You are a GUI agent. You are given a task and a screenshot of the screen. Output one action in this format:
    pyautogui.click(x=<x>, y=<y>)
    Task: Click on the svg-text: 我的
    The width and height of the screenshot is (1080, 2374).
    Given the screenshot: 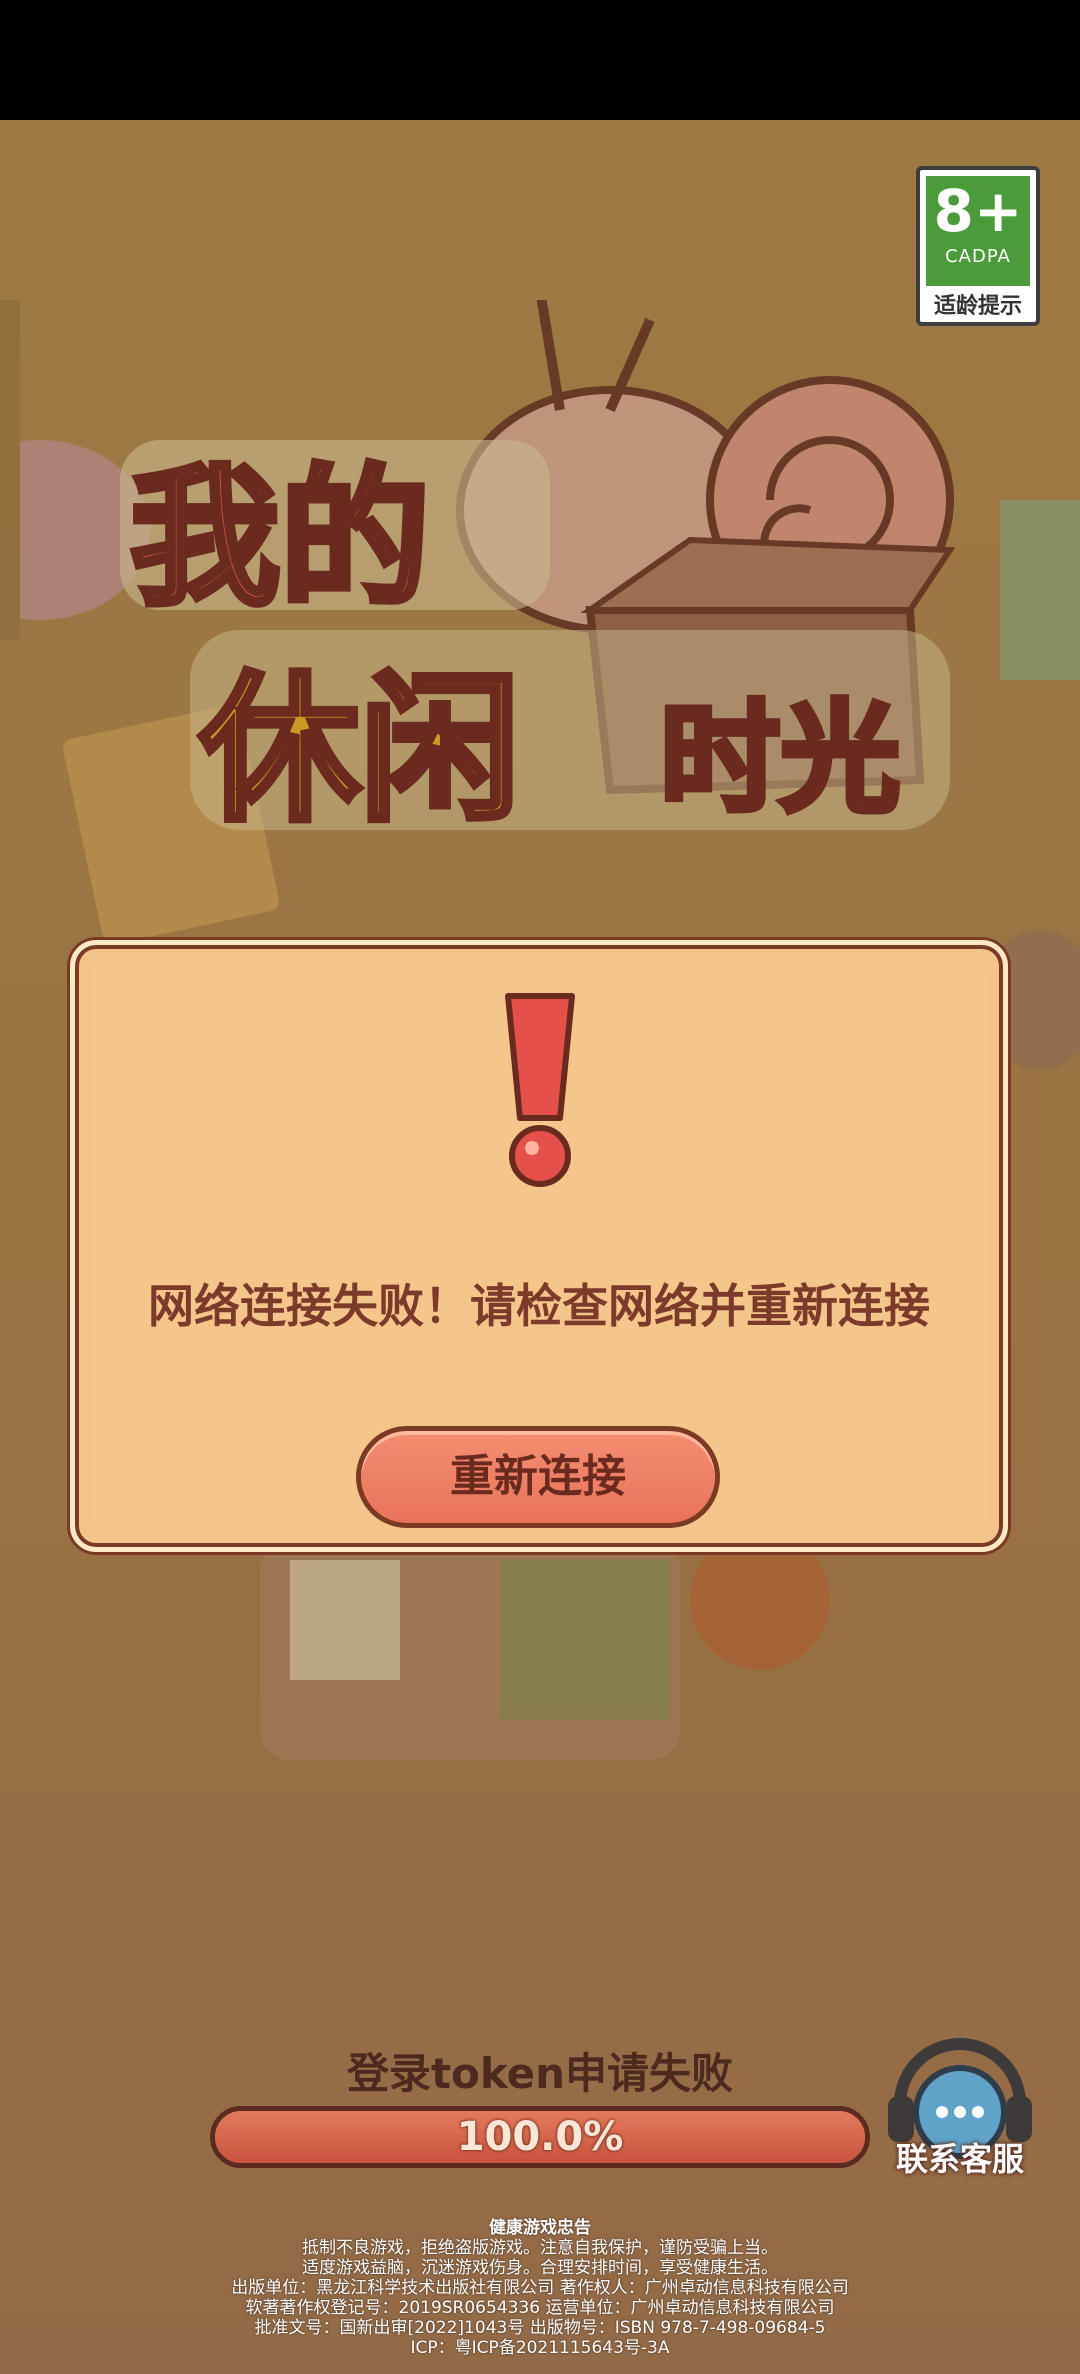 What is the action you would take?
    pyautogui.click(x=280, y=539)
    